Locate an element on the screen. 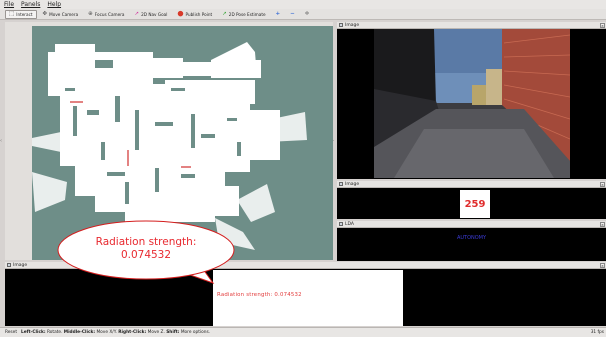 Image resolution: width=606 pixels, height=337 pixels. target-icon: ✛ is located at coordinates (307, 13).